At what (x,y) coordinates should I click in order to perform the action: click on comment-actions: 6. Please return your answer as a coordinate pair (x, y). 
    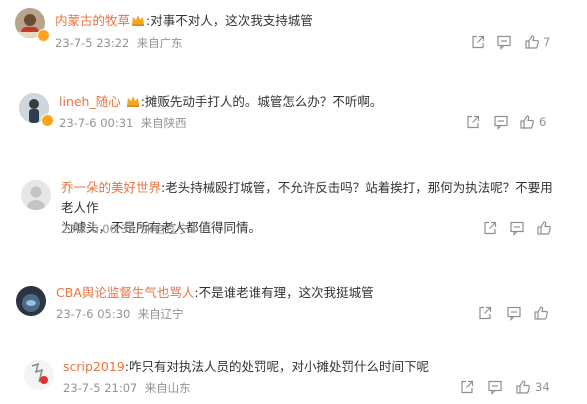
    Looking at the image, I should click on (520, 122).